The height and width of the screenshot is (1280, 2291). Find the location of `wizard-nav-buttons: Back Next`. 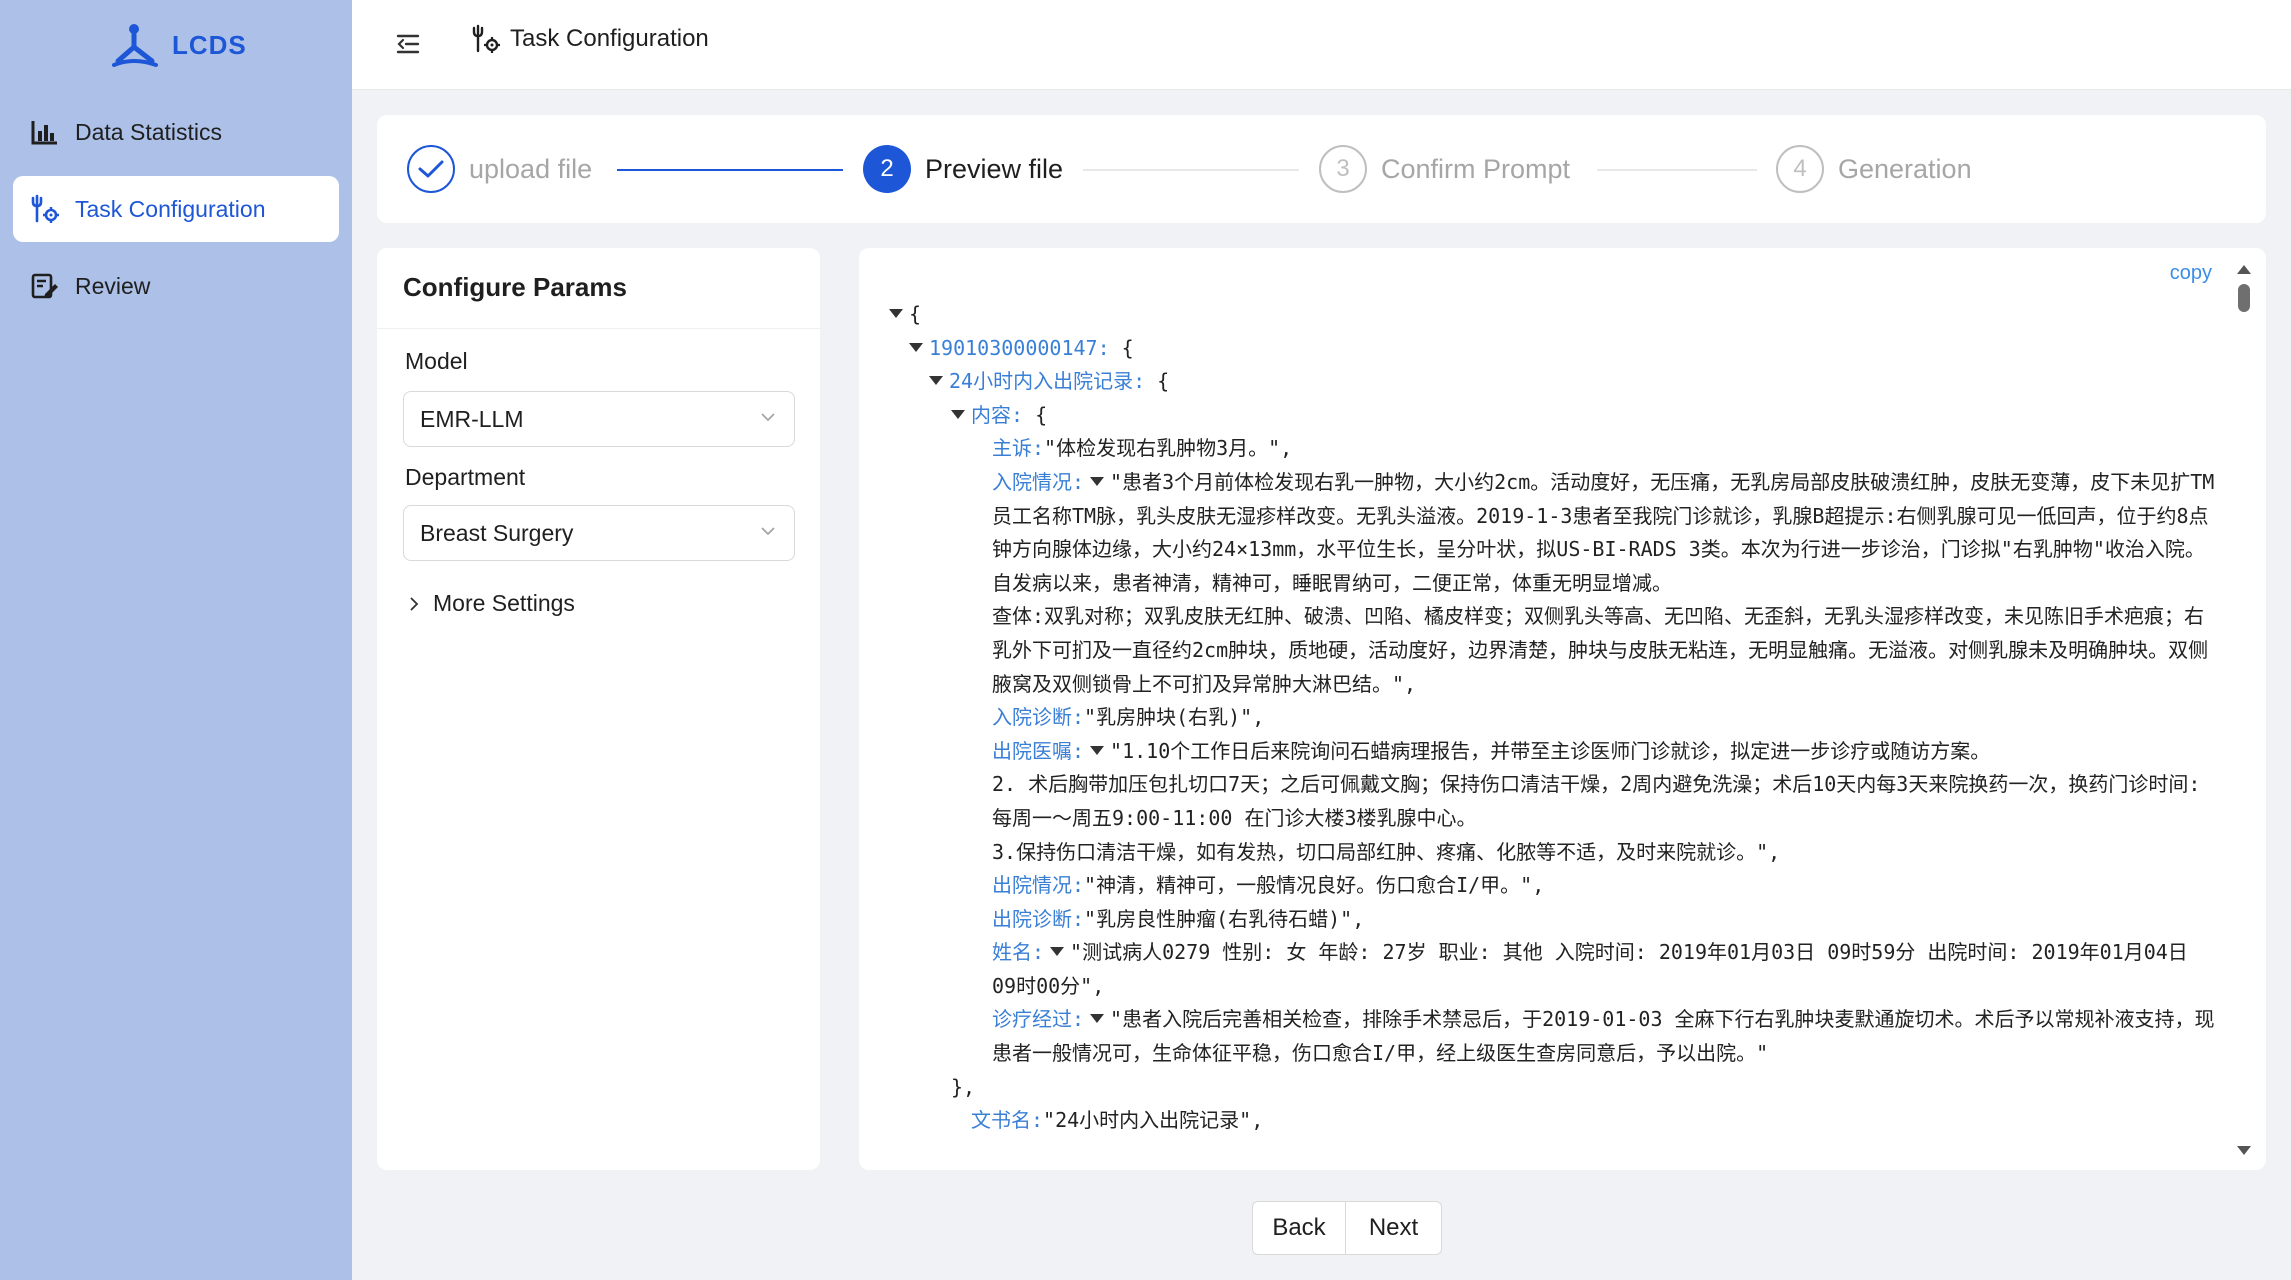

wizard-nav-buttons: Back Next is located at coordinates (1347, 1228).